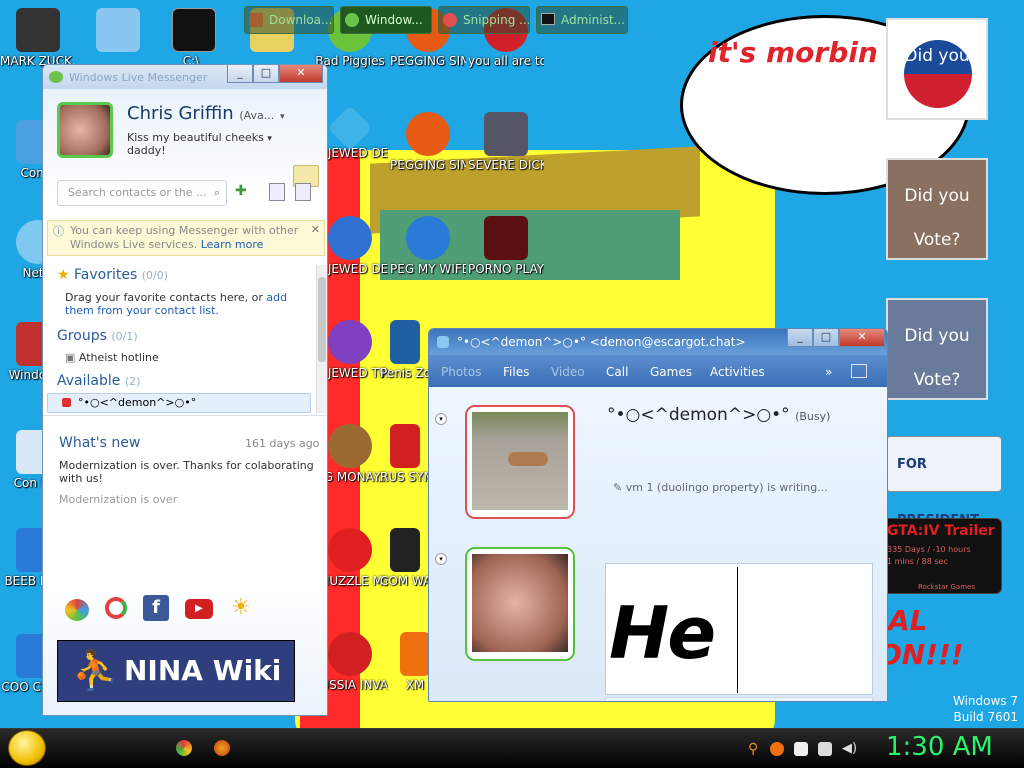 Image resolution: width=1024 pixels, height=768 pixels. What do you see at coordinates (985, 701) in the screenshot?
I see `windows-version: Windows 7` at bounding box center [985, 701].